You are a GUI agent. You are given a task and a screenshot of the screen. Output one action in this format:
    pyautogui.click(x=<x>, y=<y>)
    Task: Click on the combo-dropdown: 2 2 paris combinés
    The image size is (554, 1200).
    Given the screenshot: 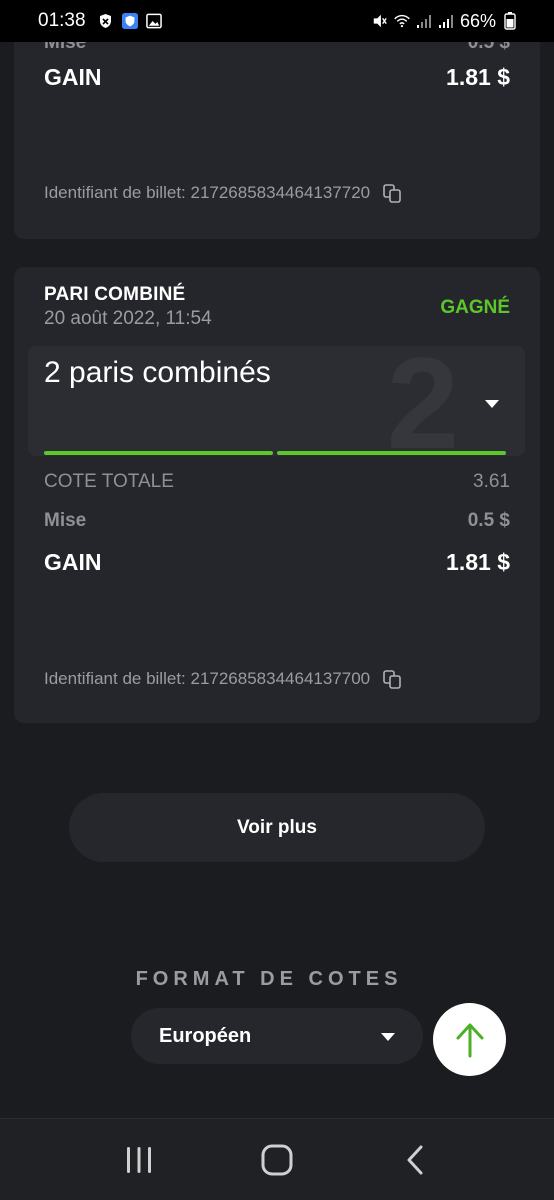 What is the action you would take?
    pyautogui.click(x=276, y=401)
    